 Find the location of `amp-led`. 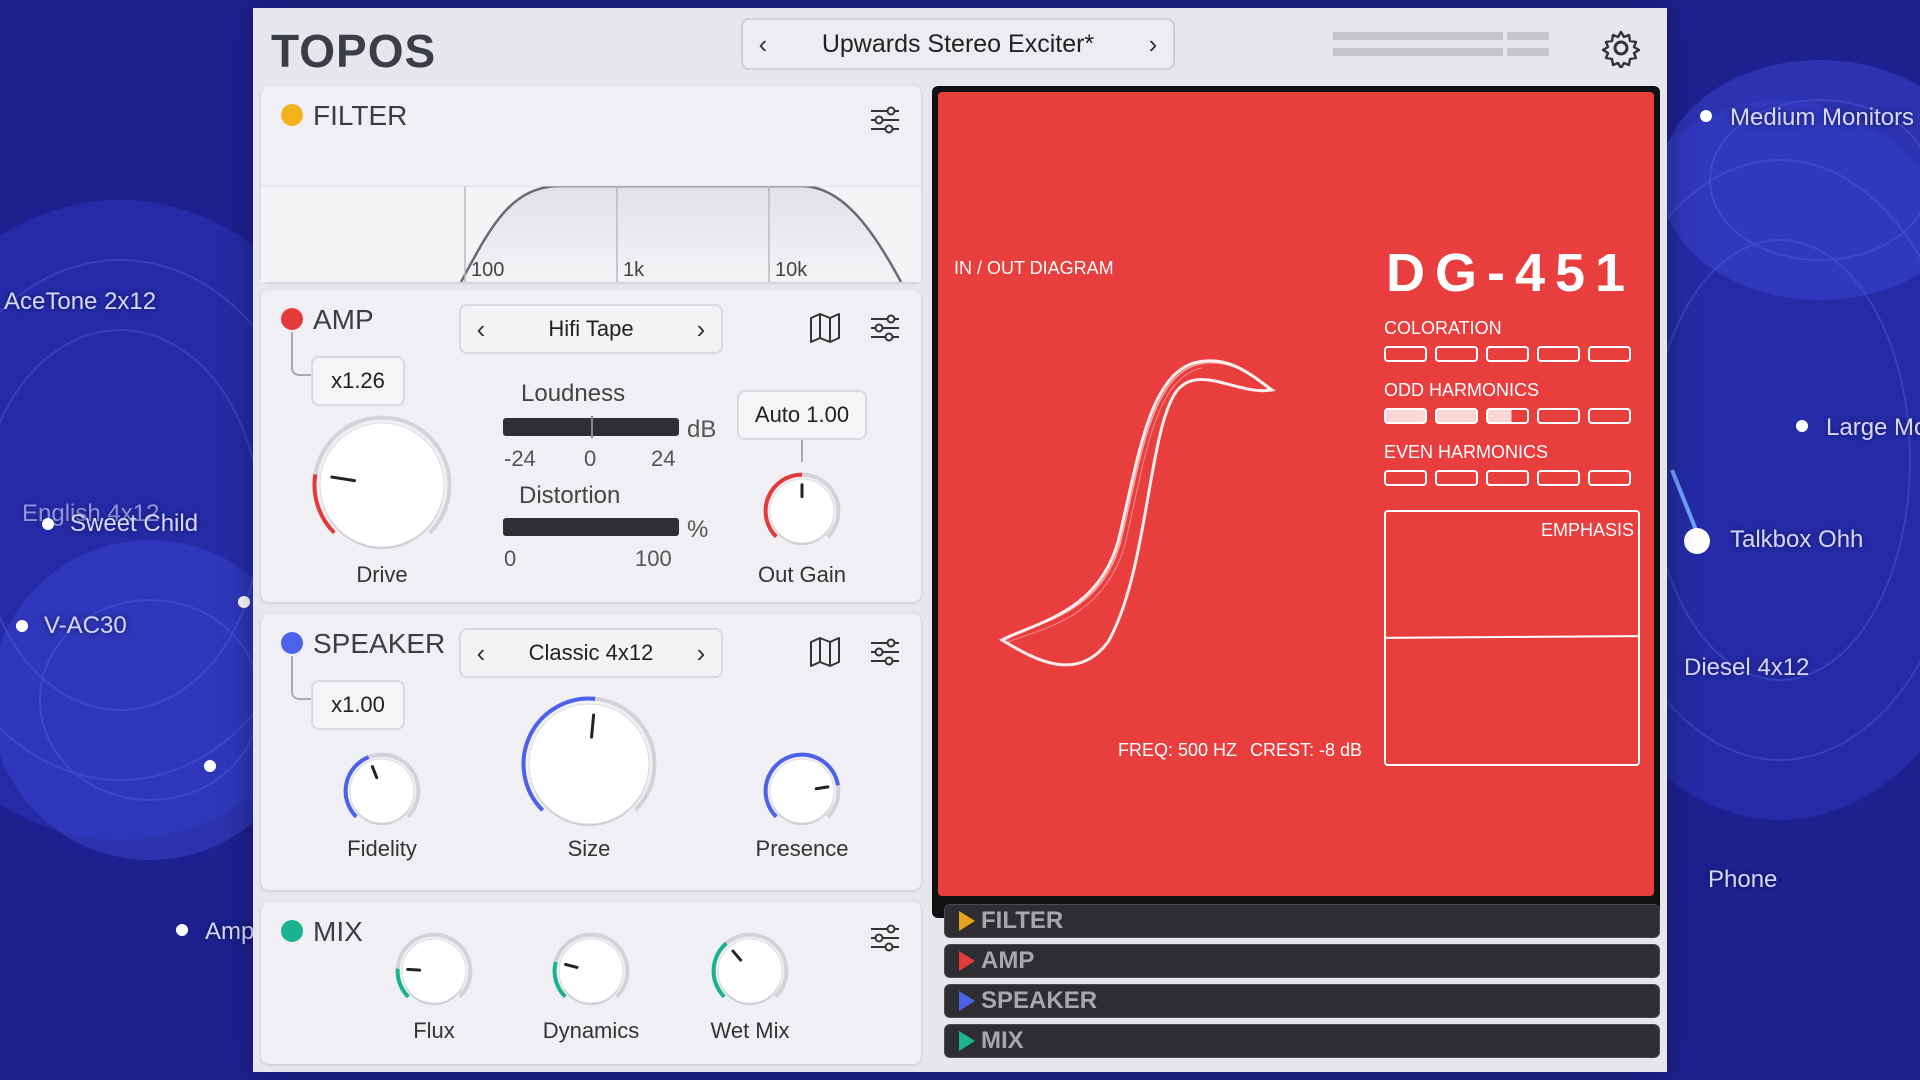

amp-led is located at coordinates (292, 319).